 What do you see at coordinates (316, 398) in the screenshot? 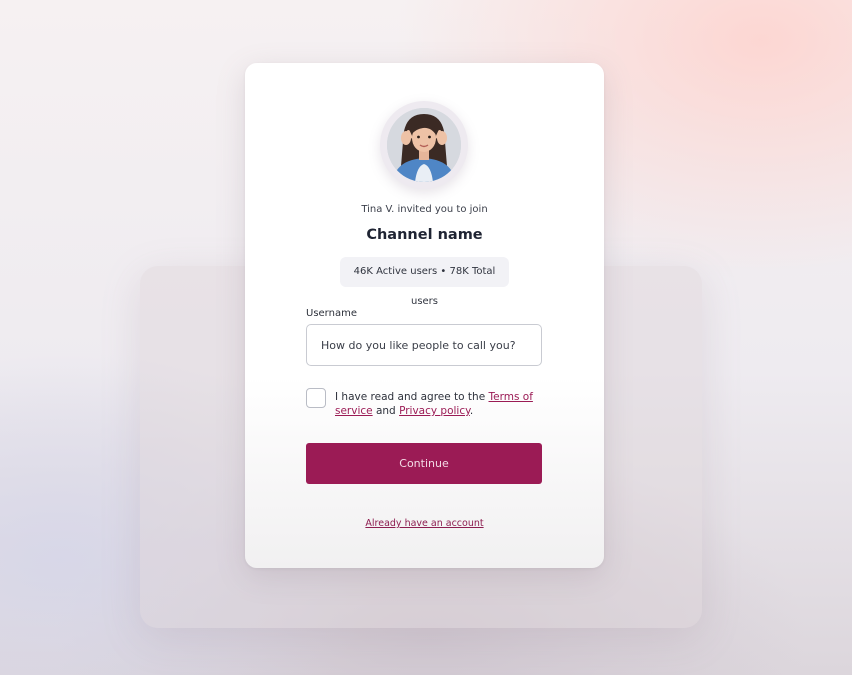
I see `agree-checkbox` at bounding box center [316, 398].